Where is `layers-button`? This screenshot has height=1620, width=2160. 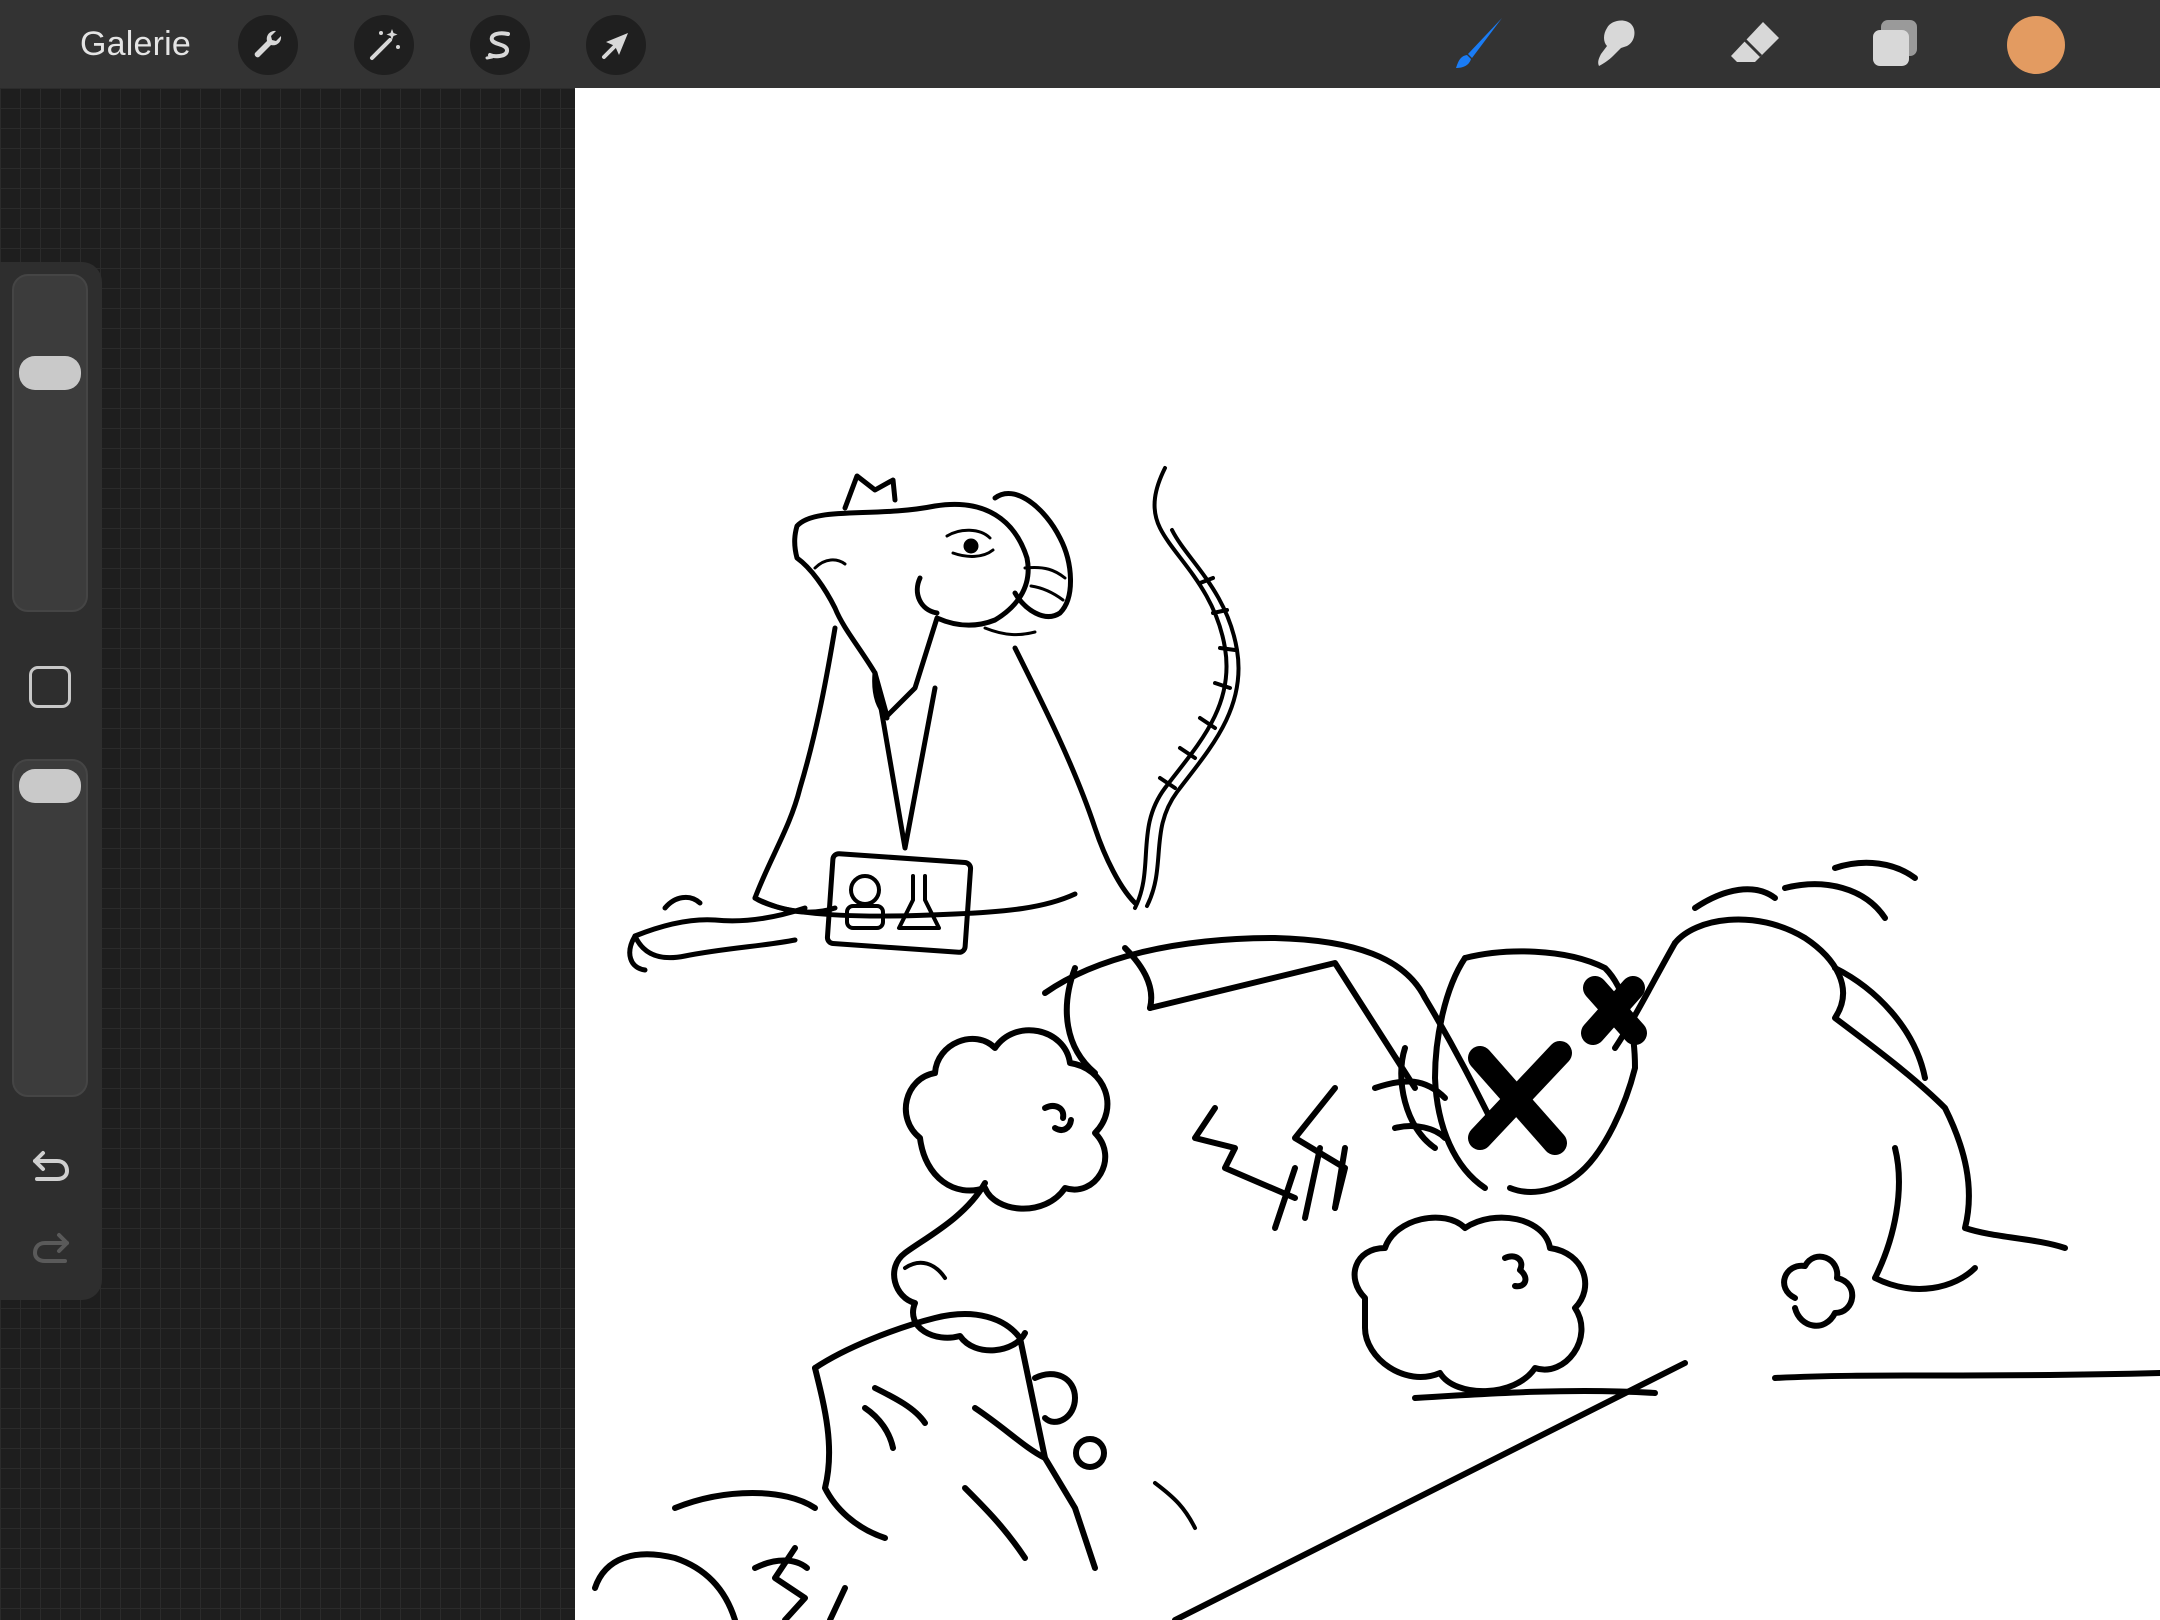
layers-button is located at coordinates (1895, 44).